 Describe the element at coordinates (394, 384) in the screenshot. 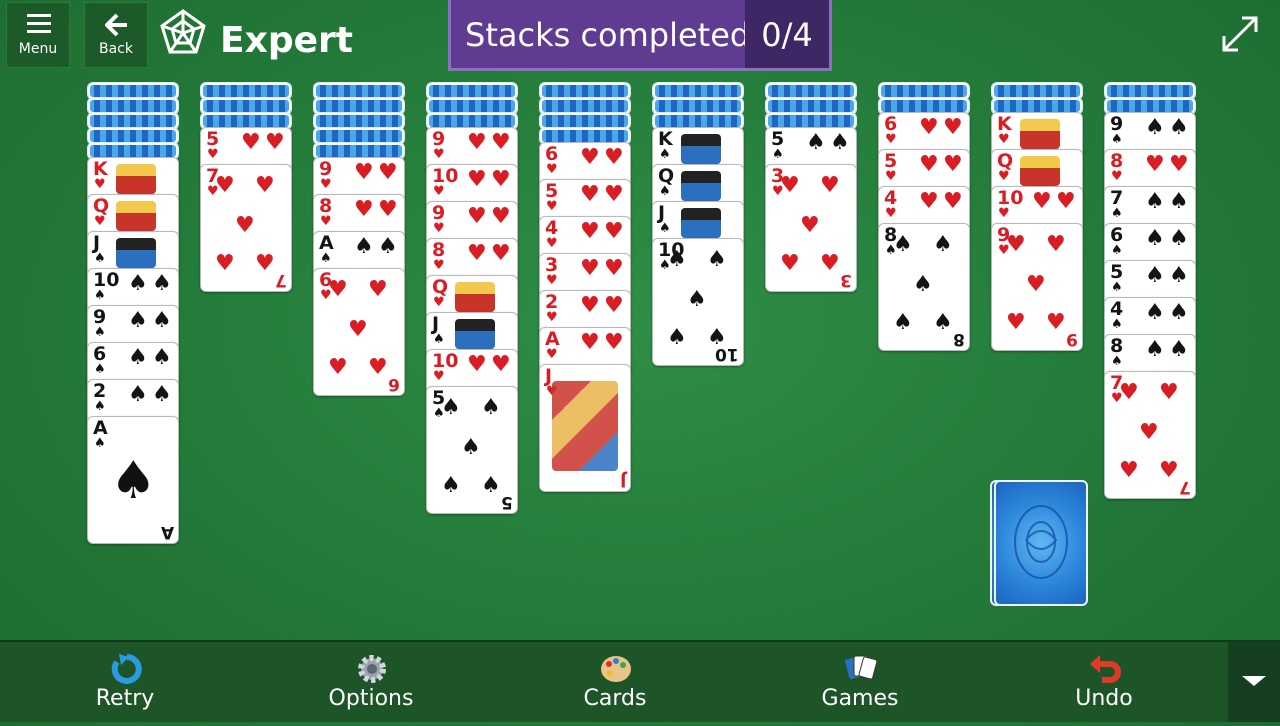

I see `card-rank-corner: 6` at that location.